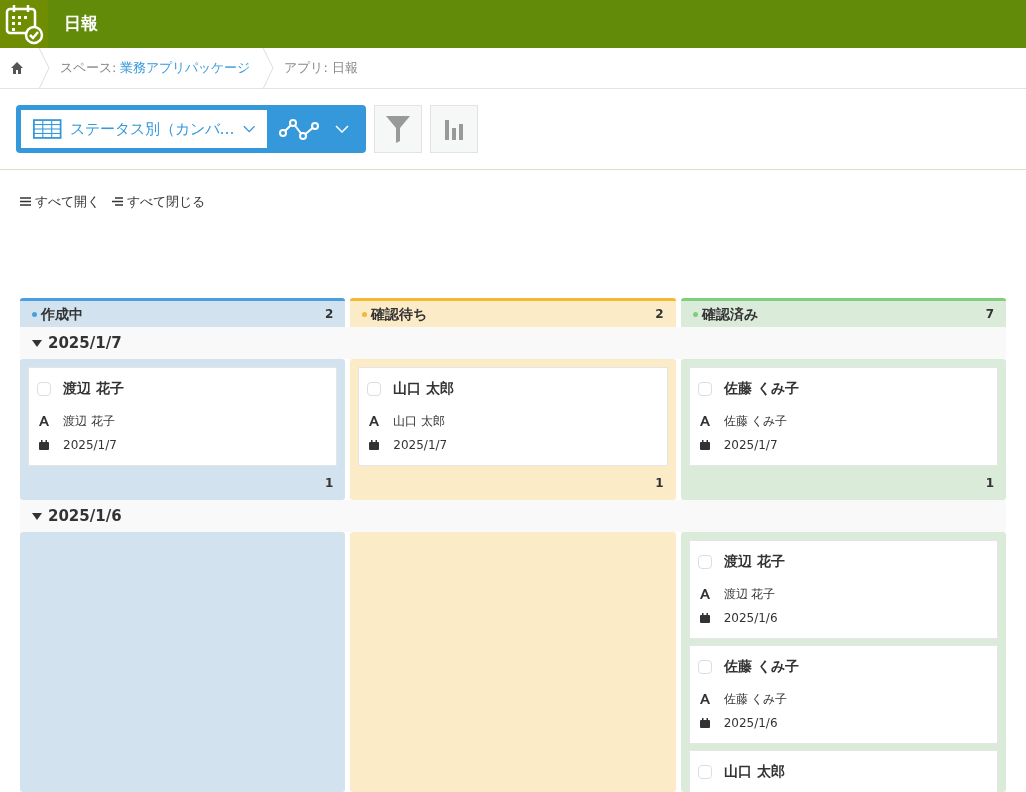 The image size is (1026, 792). I want to click on record-card: 渡辺 花子 渡辺 花子 2025/1/6, so click(843, 589).